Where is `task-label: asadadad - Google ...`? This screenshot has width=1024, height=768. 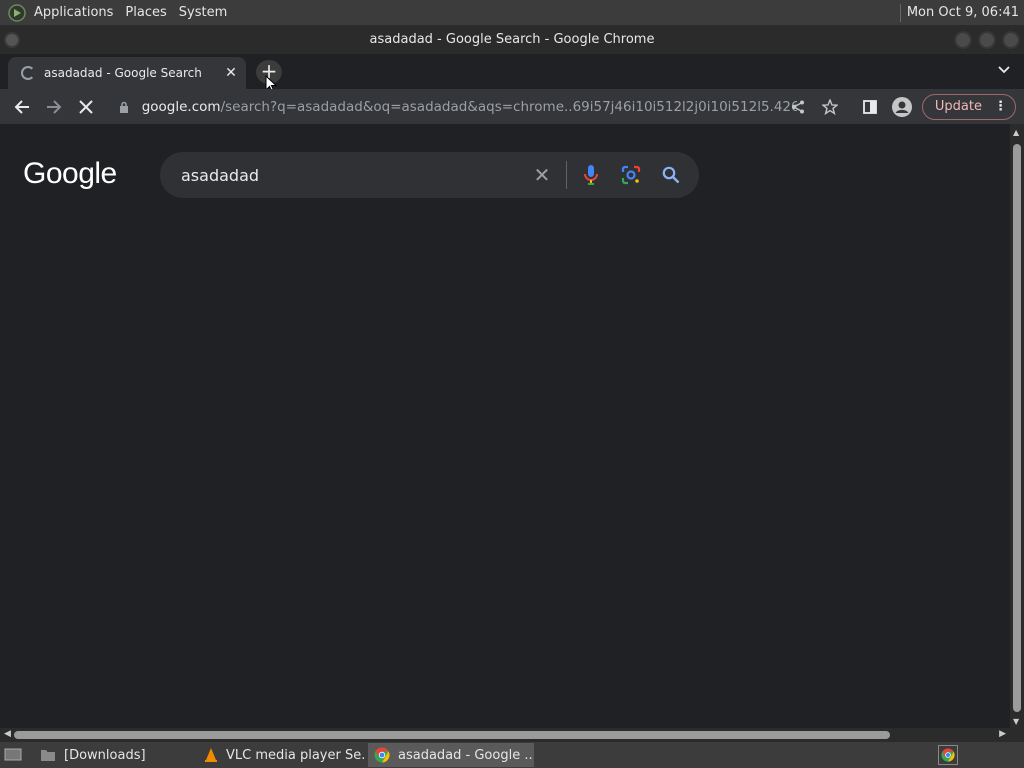 task-label: asadadad - Google ... is located at coordinates (466, 755).